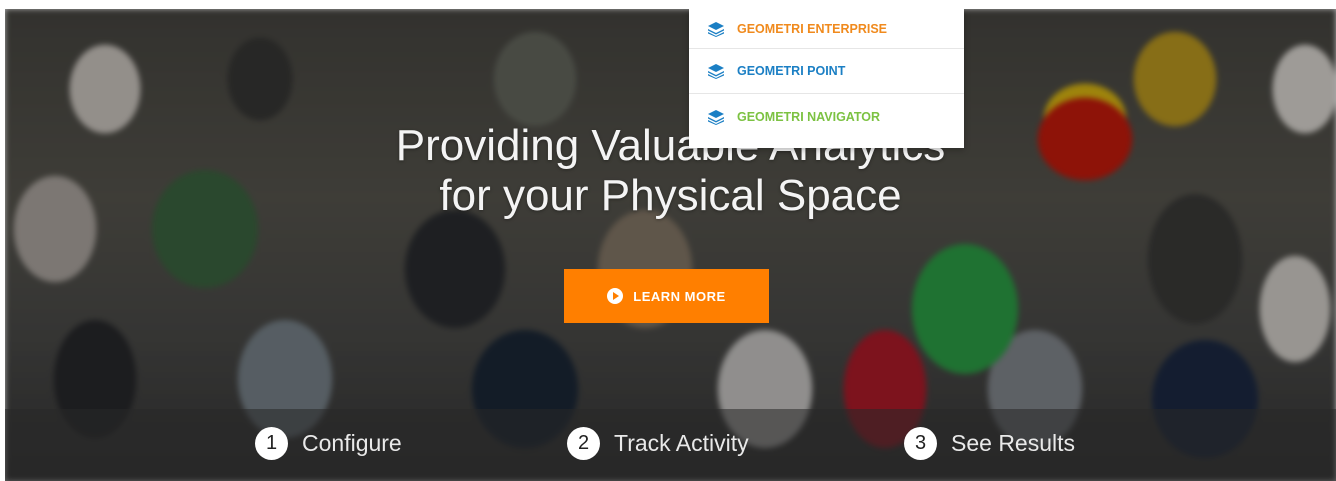 The height and width of the screenshot is (481, 1336). Describe the element at coordinates (670, 145) in the screenshot. I see `headline-line-1: Providing Valuable Analytics` at that location.